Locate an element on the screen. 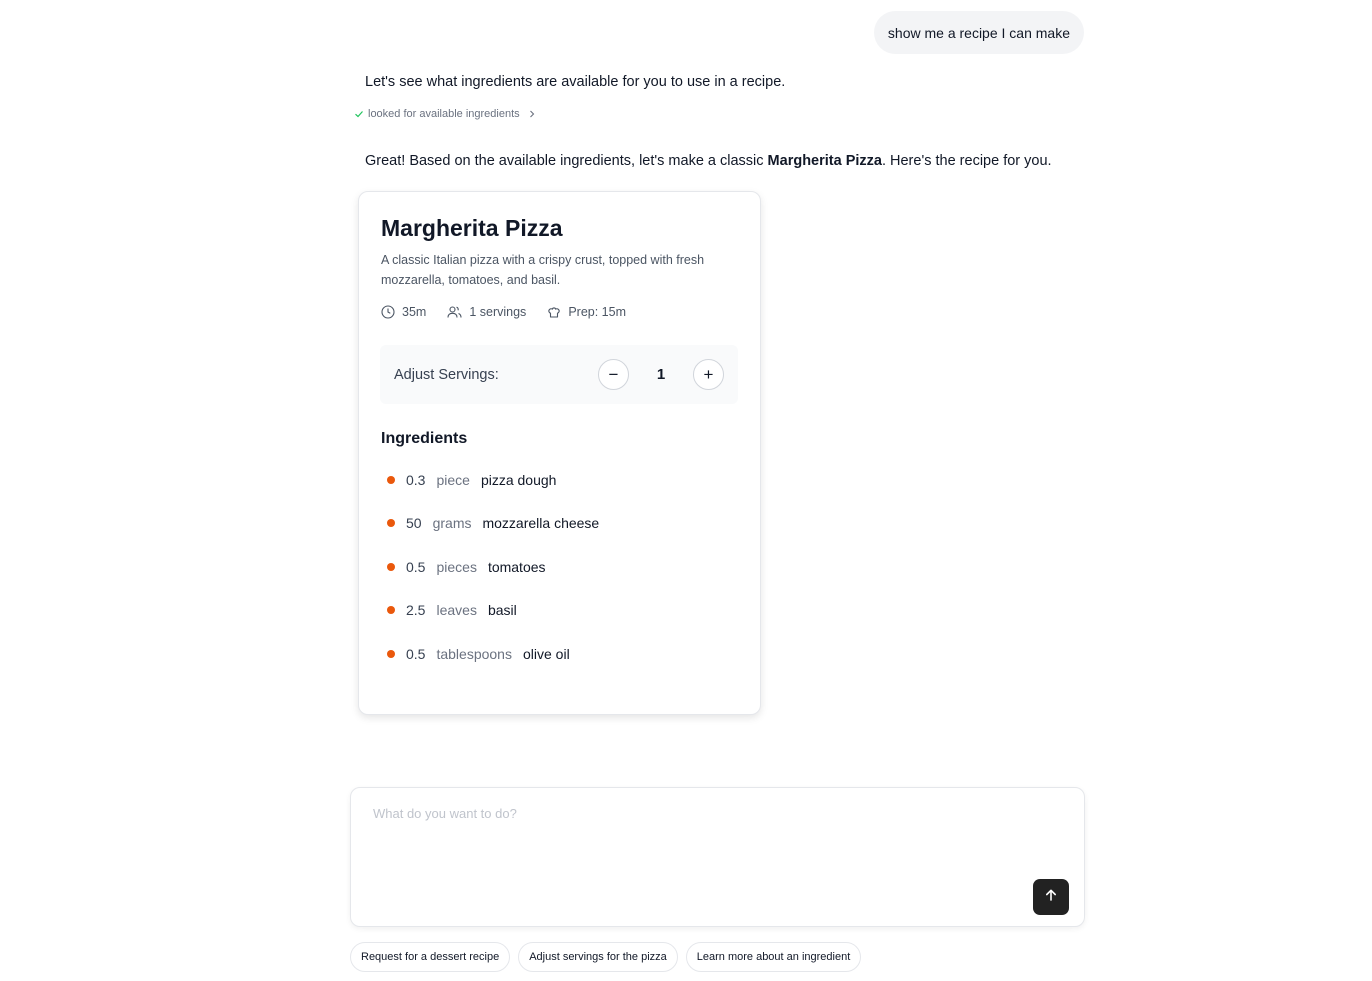 Image resolution: width=1372 pixels, height=981 pixels. meta-servings: 1 servings is located at coordinates (486, 312).